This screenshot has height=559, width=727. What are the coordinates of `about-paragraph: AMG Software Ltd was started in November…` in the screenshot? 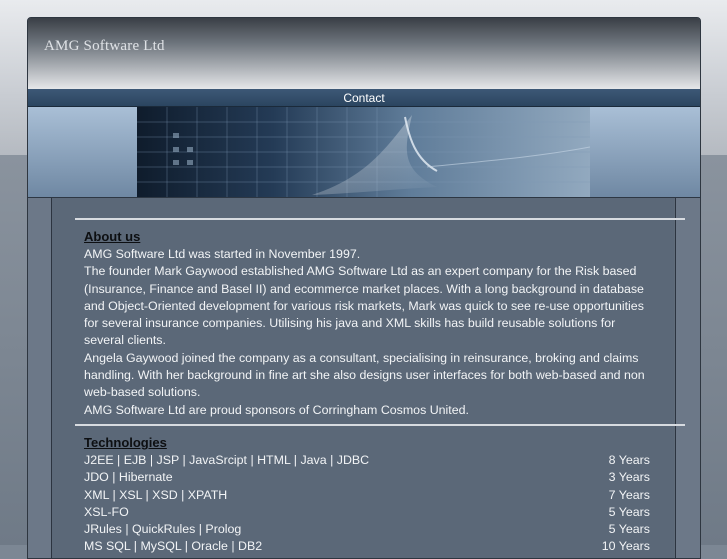 It's located at (222, 254).